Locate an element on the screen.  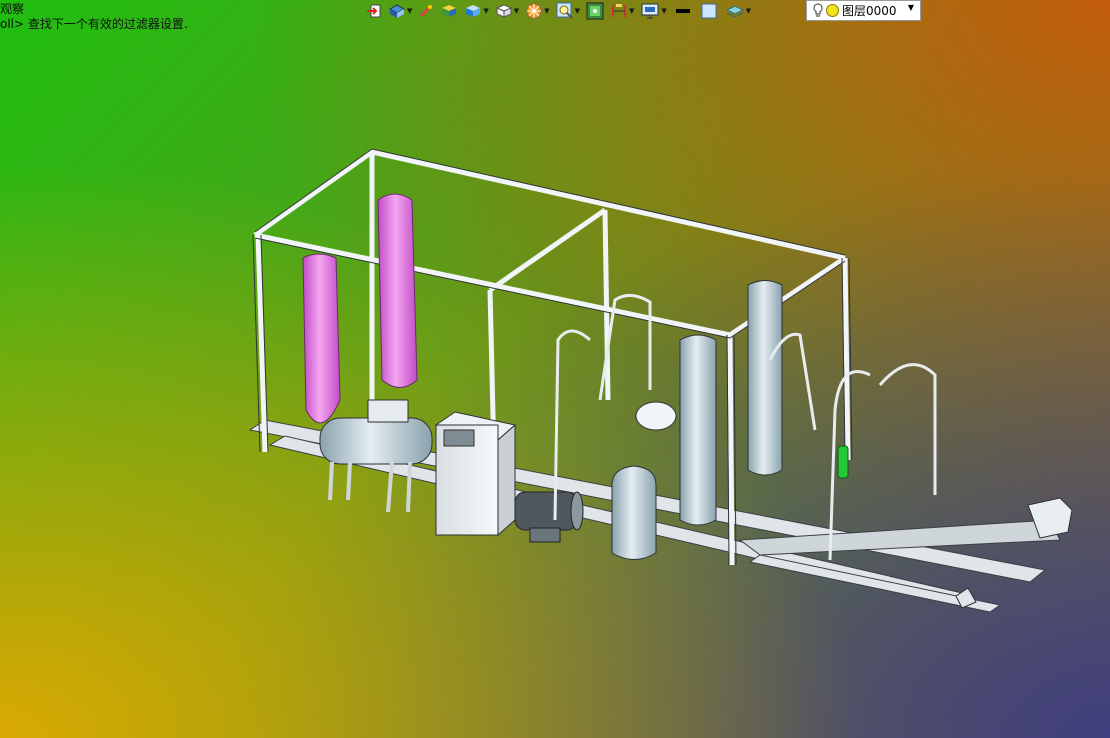
electric-motor is located at coordinates (549, 517).